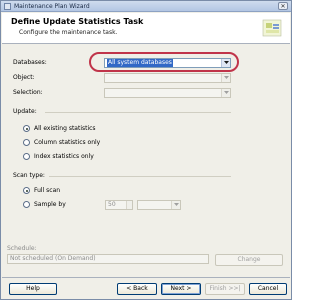 The image size is (320, 300). Describe the element at coordinates (112, 204) in the screenshot. I see `sample-value: 50` at that location.